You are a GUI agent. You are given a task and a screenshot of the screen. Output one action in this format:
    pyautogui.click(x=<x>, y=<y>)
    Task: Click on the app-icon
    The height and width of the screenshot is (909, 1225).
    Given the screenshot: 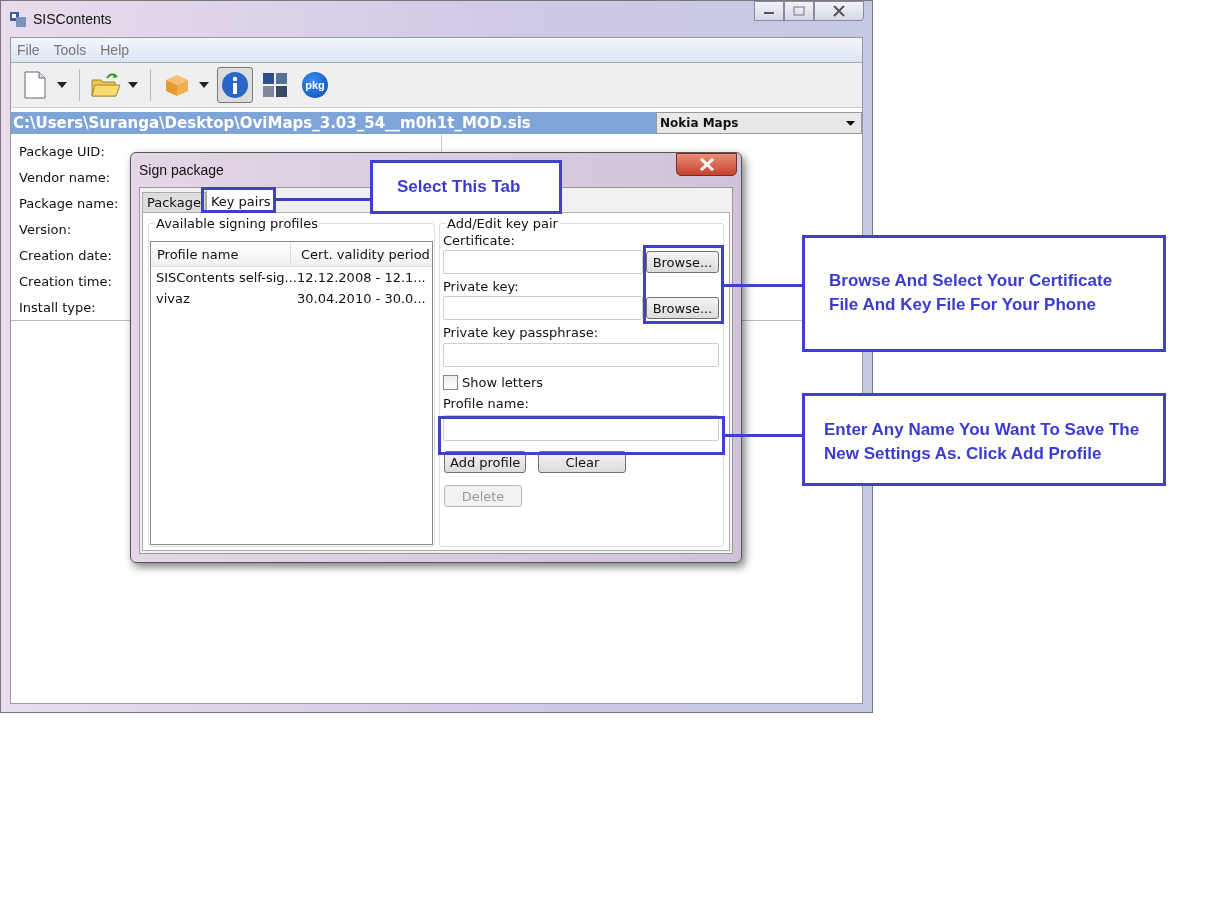 What is the action you would take?
    pyautogui.click(x=18, y=19)
    